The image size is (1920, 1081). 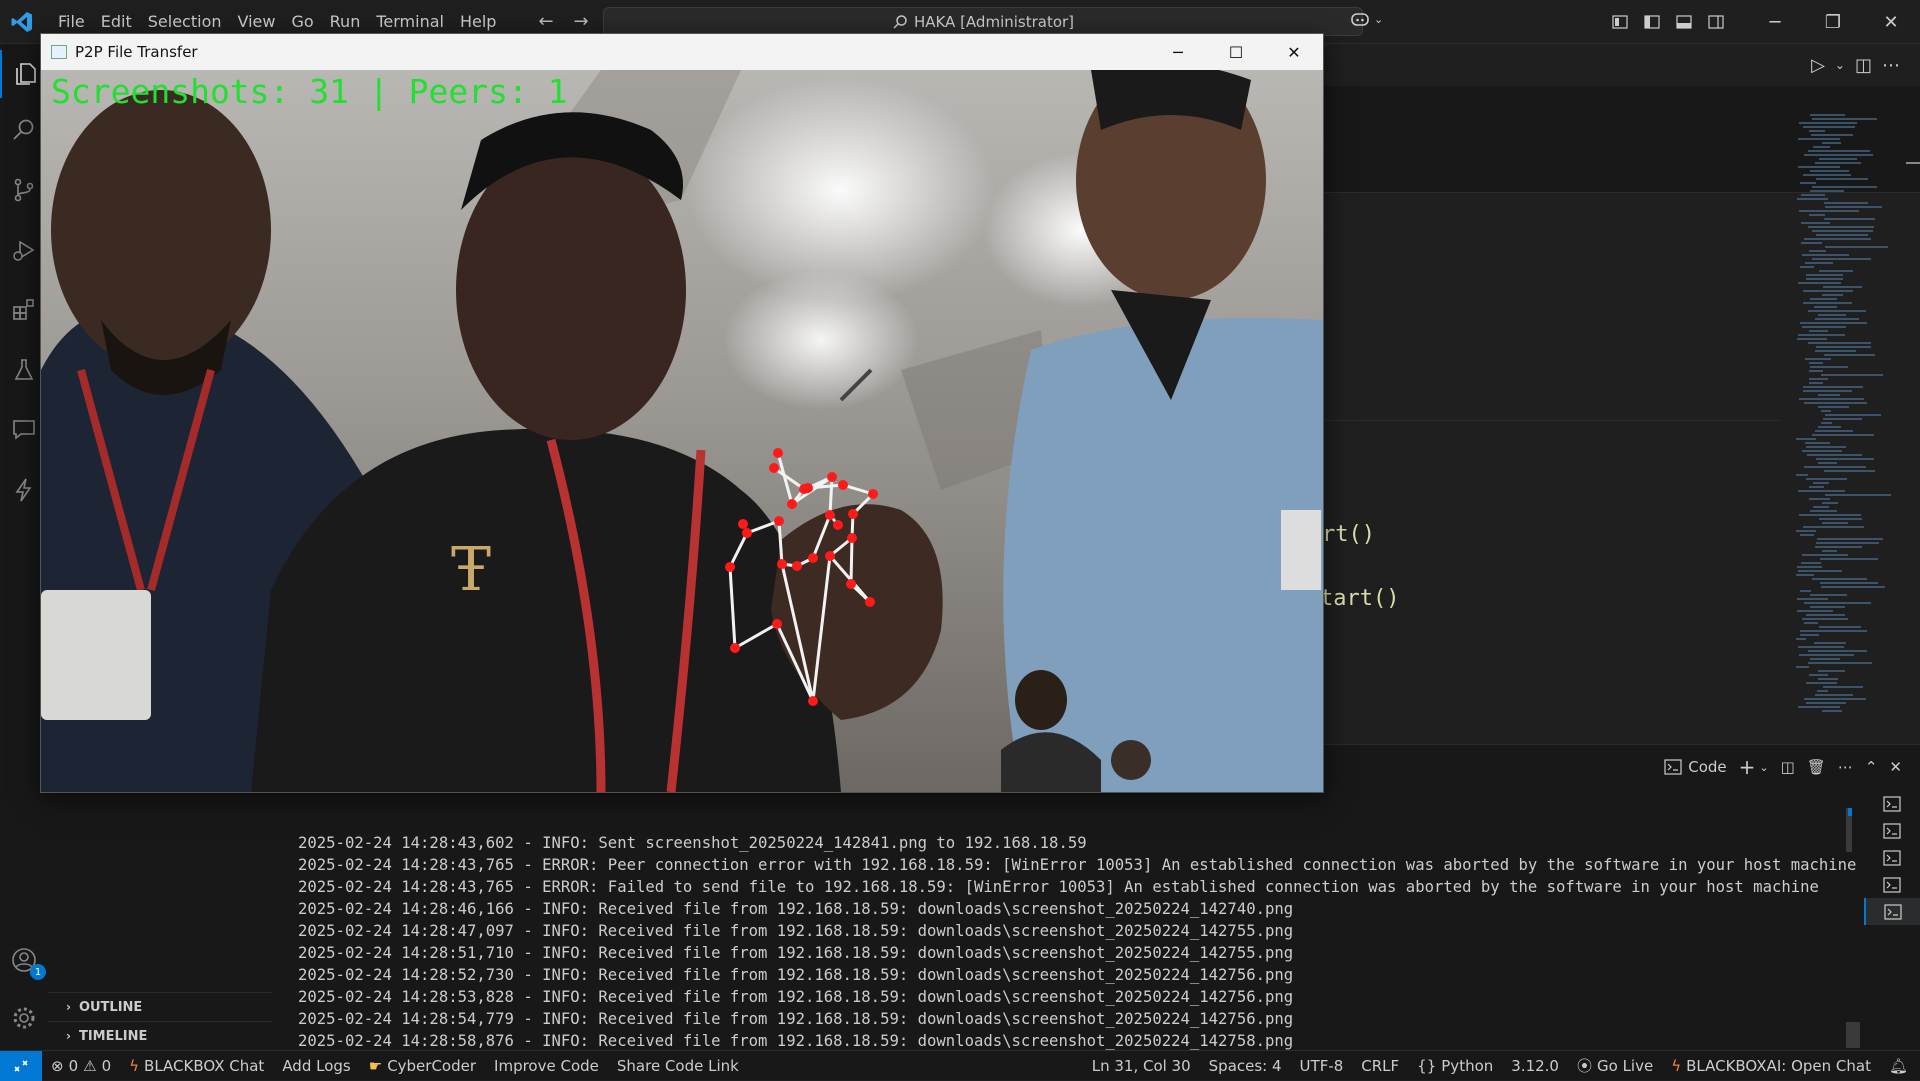 I want to click on menu-file: File, so click(x=71, y=21).